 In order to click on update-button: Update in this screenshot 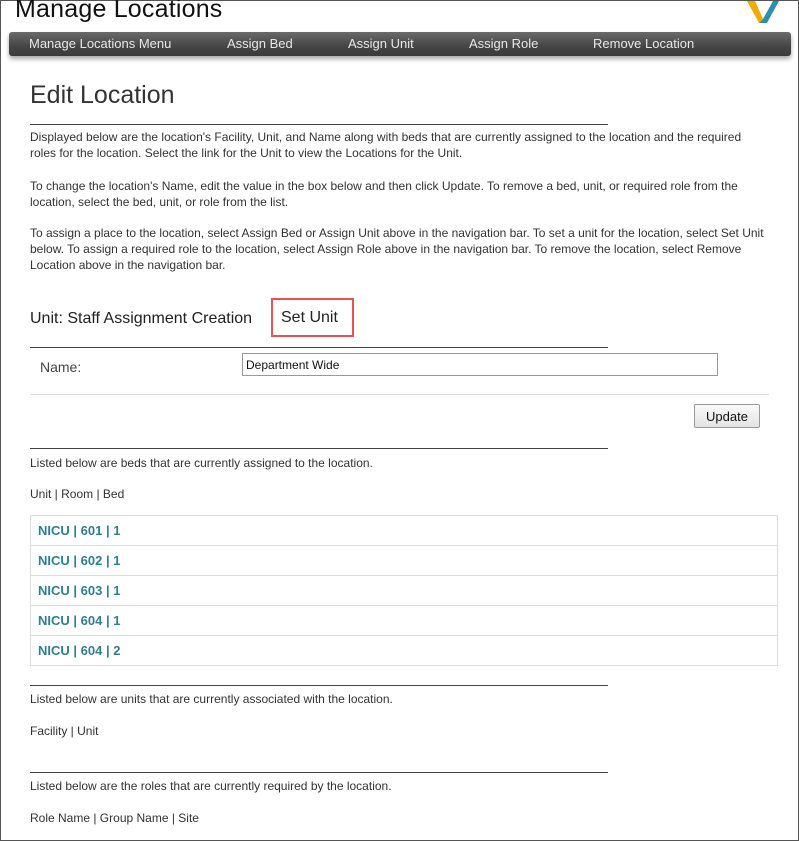, I will do `click(727, 416)`.